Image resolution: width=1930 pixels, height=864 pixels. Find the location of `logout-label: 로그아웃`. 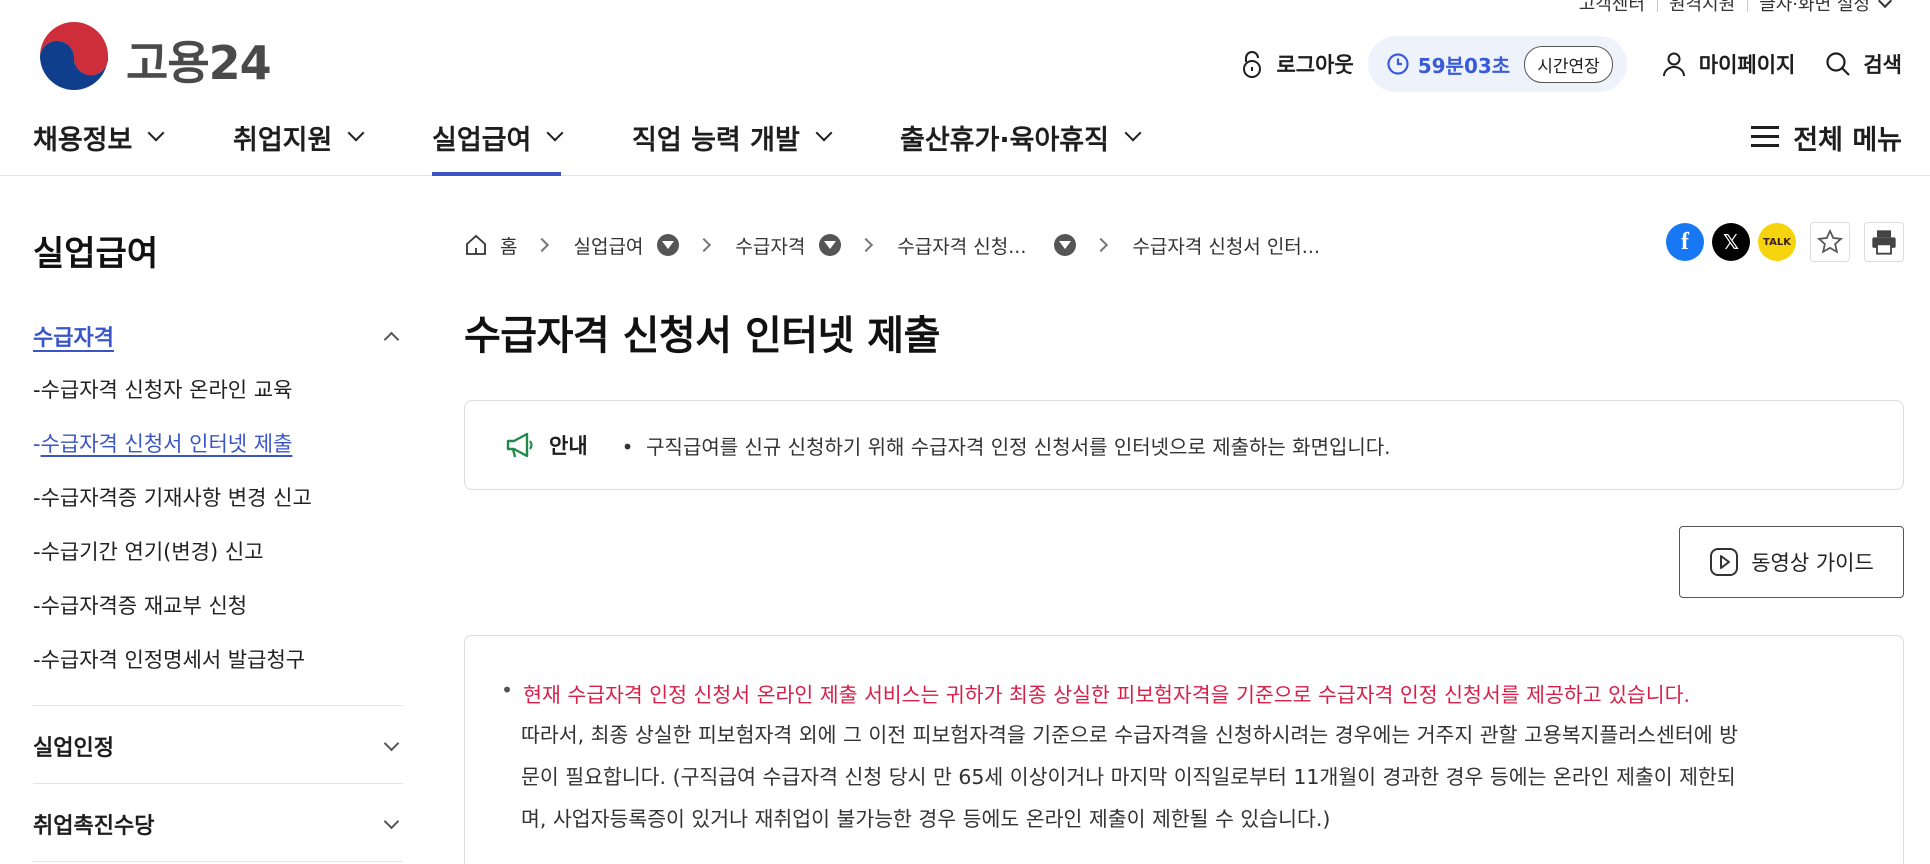

logout-label: 로그아웃 is located at coordinates (1315, 65).